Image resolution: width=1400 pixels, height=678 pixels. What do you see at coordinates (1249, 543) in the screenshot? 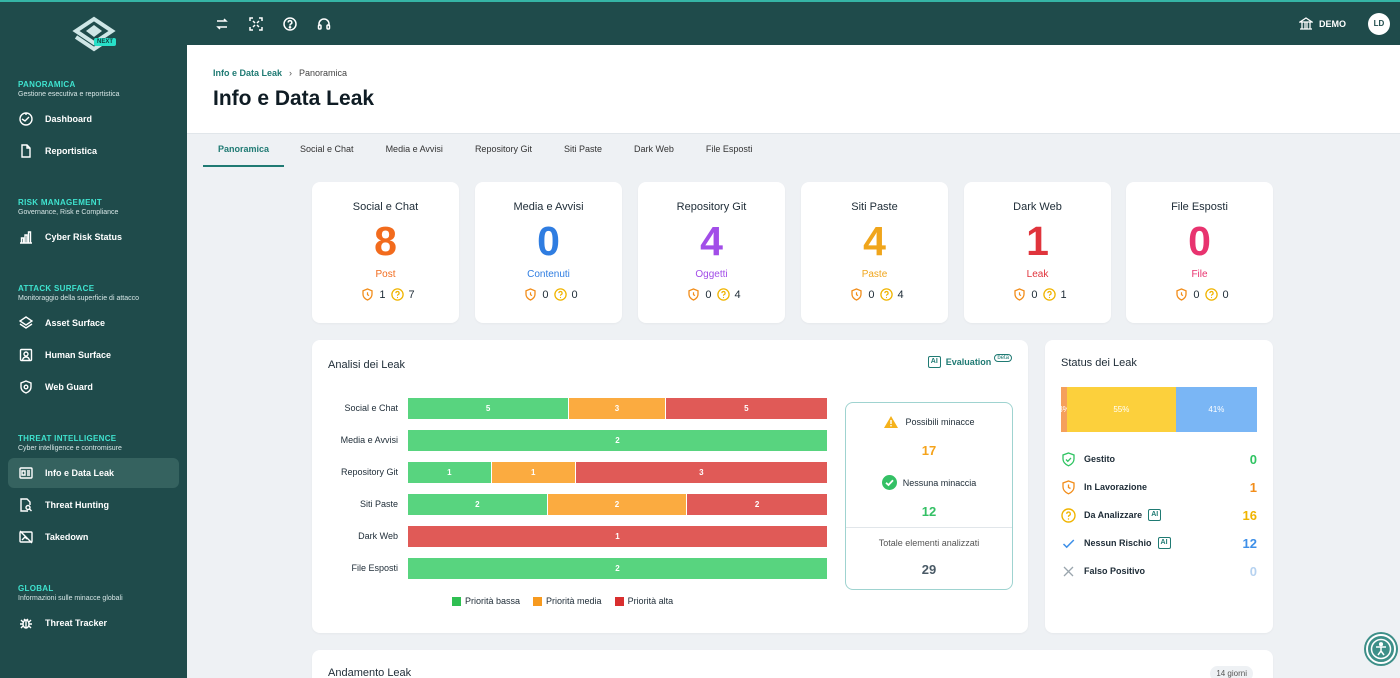
I see `status-row-value: 12` at bounding box center [1249, 543].